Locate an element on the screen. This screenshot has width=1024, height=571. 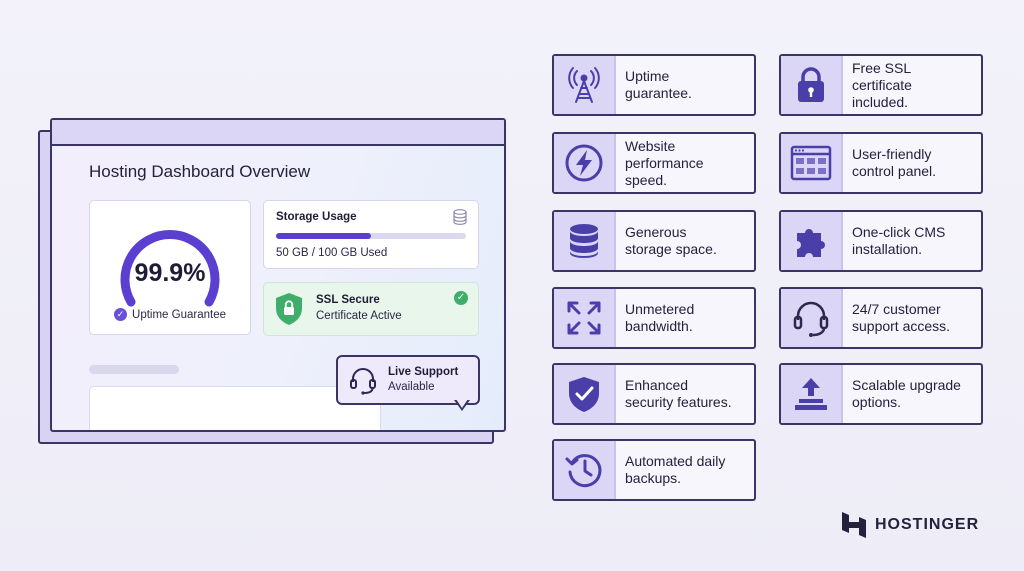
uptime-caption-row: ✓ Uptime Guarantee is located at coordinates (170, 314).